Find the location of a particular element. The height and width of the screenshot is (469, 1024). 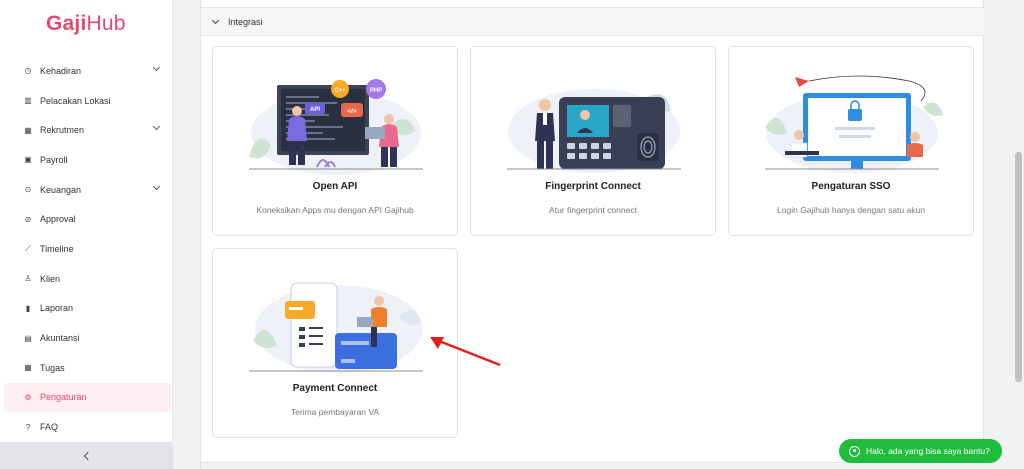

card-title: Fingerprint Connect is located at coordinates (593, 186).